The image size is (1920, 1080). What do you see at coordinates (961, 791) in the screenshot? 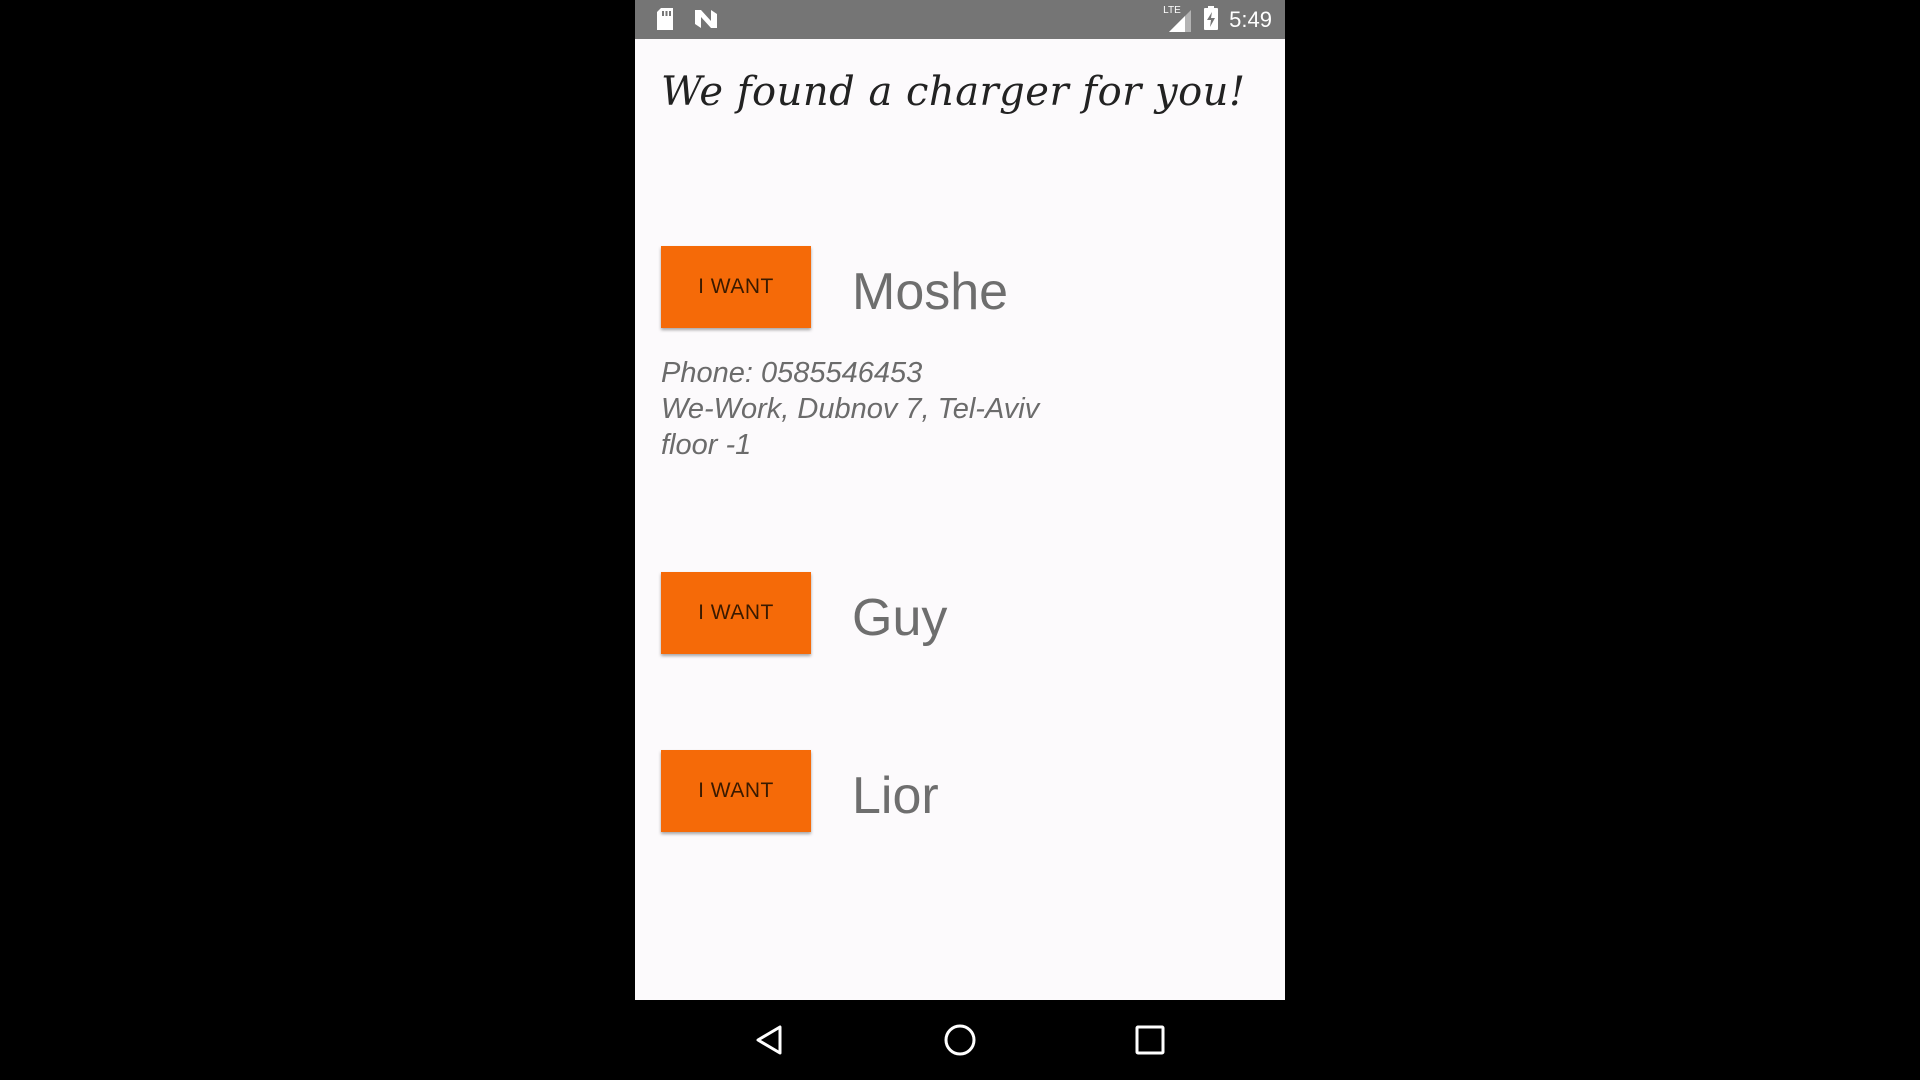
I see `charger-row-lior: I WANT Lior` at bounding box center [961, 791].